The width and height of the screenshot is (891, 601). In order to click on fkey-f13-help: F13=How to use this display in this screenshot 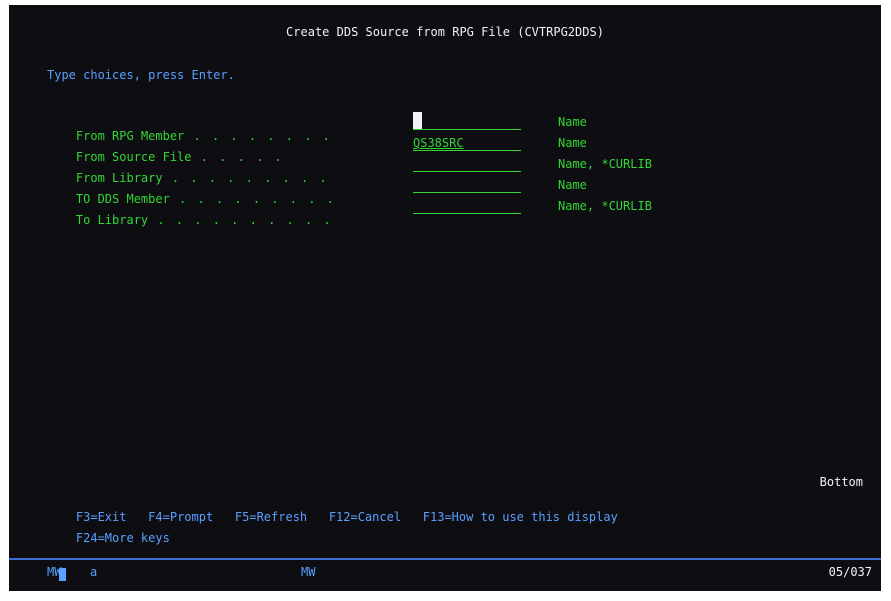, I will do `click(520, 517)`.